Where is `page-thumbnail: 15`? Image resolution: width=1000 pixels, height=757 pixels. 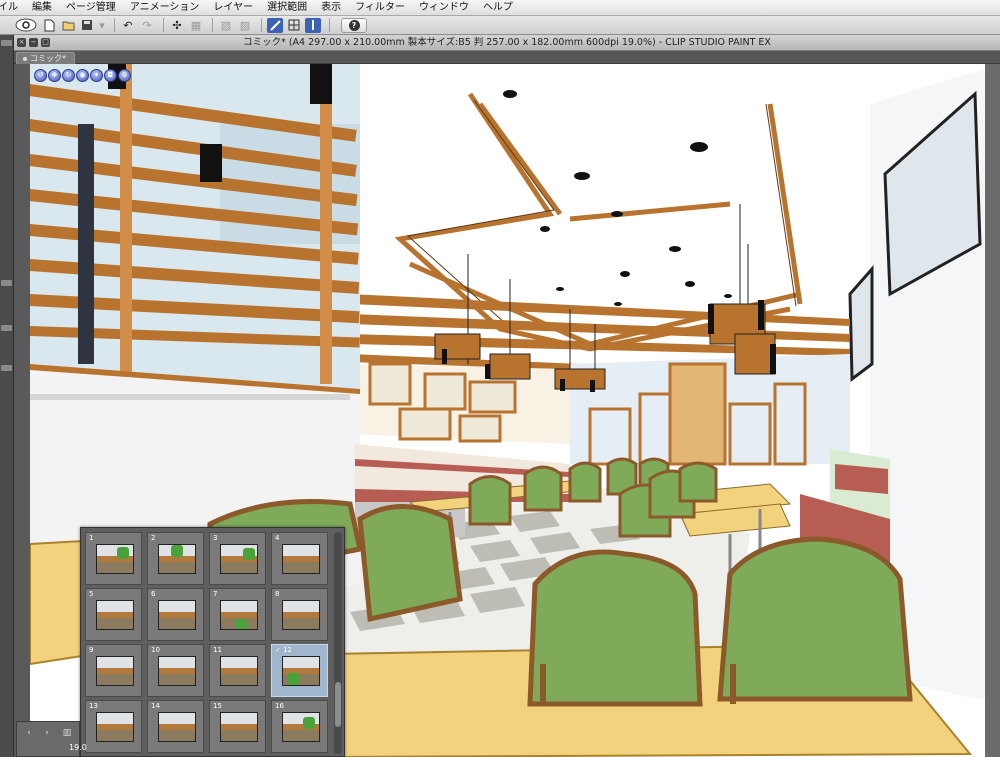 page-thumbnail: 15 is located at coordinates (237, 726).